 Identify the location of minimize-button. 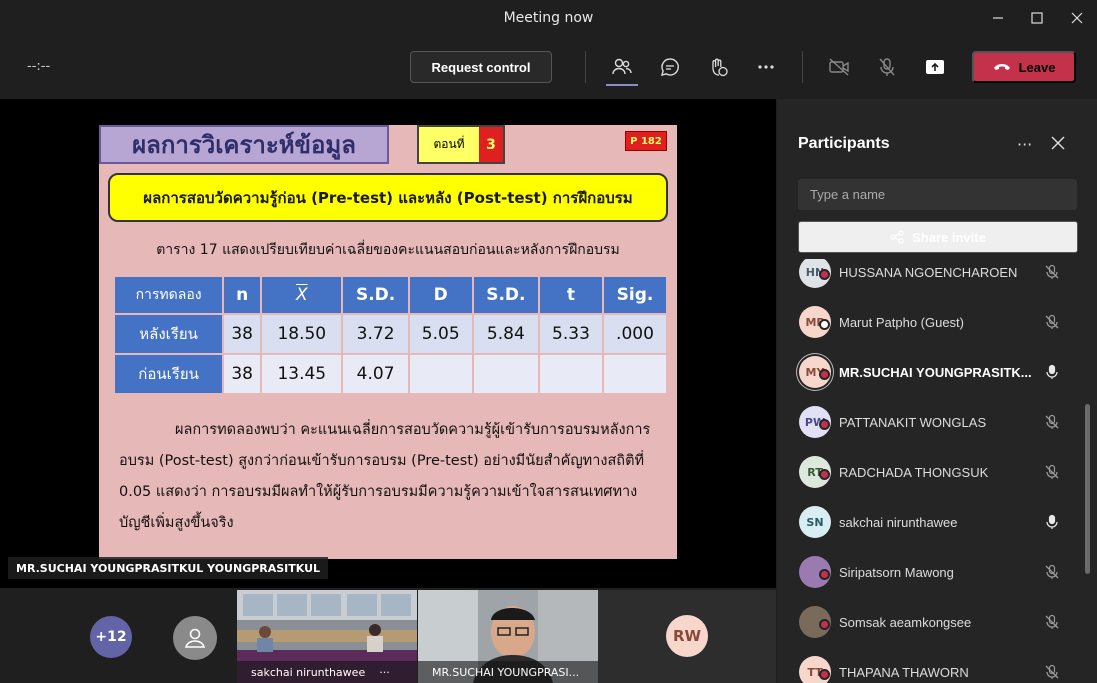
(998, 17).